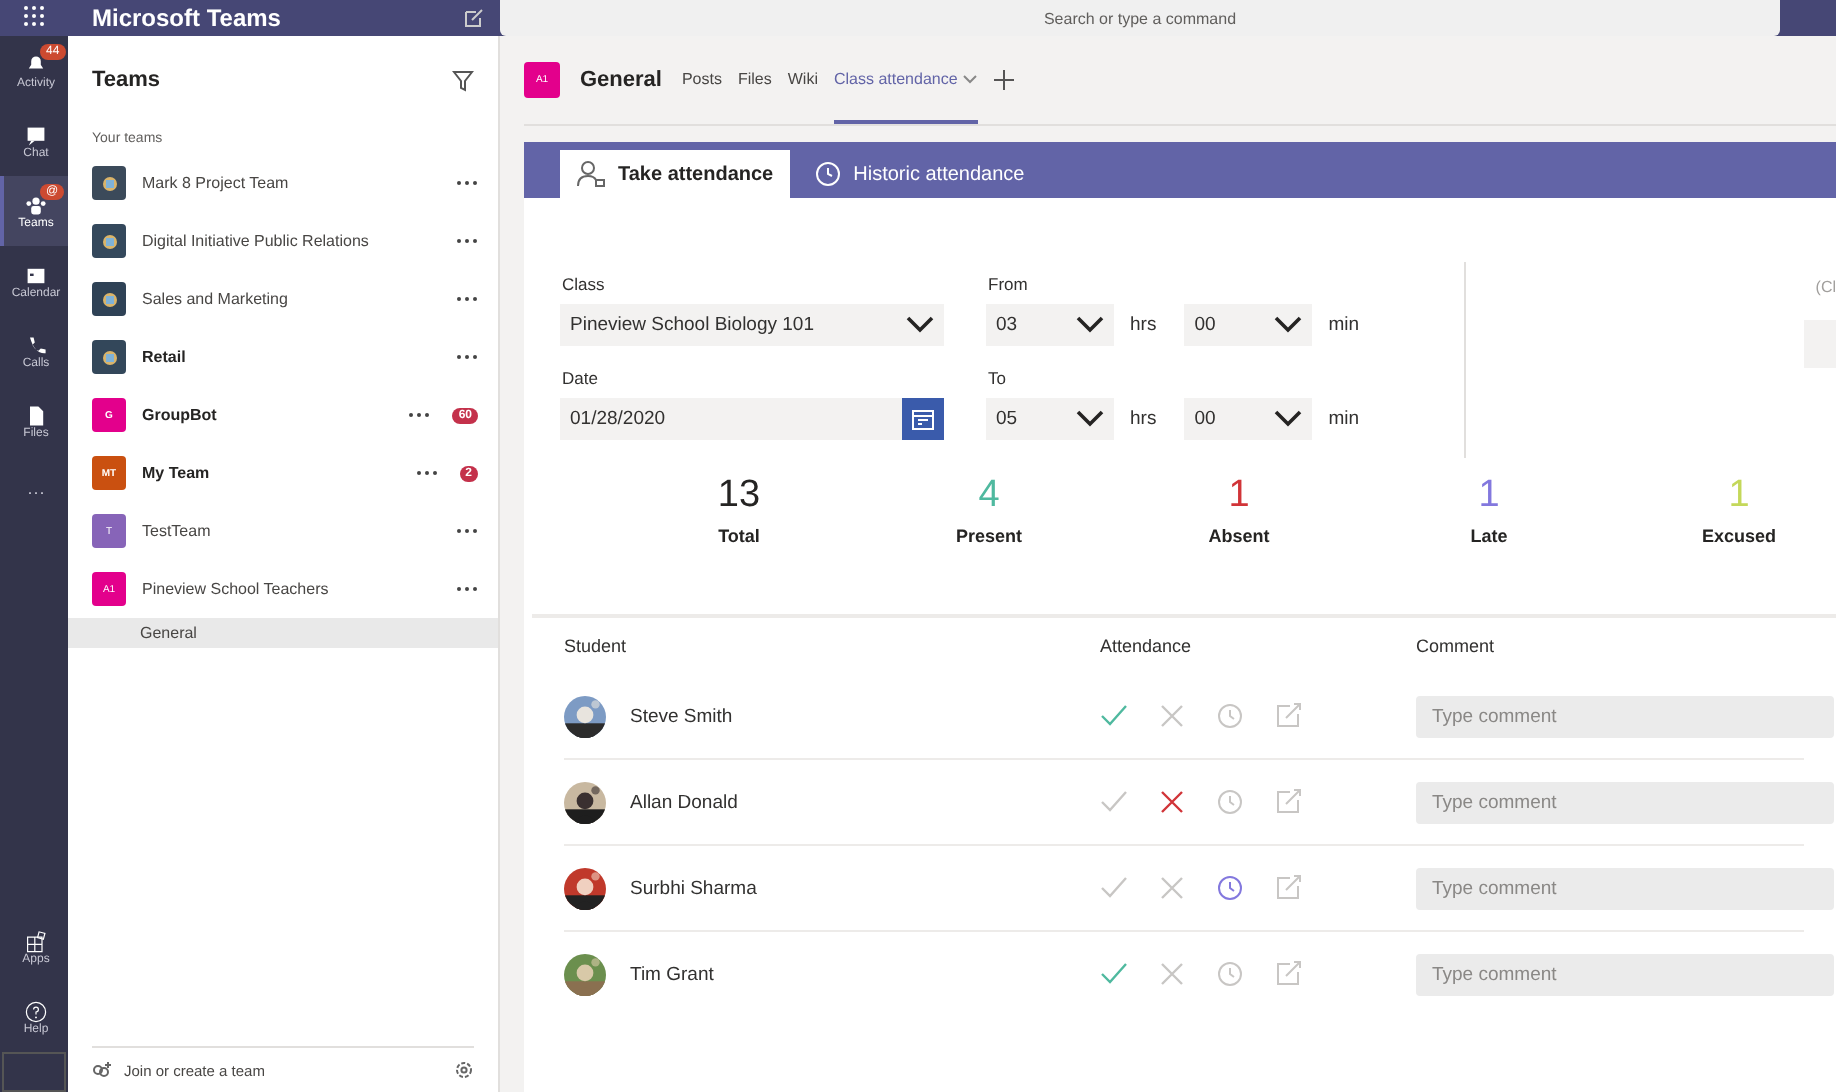 The height and width of the screenshot is (1092, 1836). What do you see at coordinates (675, 174) in the screenshot?
I see `mode-tab: Take attendance` at bounding box center [675, 174].